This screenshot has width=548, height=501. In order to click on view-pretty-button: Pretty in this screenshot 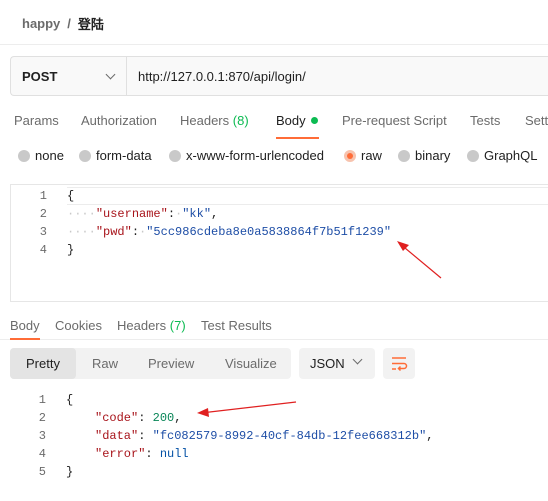, I will do `click(43, 363)`.